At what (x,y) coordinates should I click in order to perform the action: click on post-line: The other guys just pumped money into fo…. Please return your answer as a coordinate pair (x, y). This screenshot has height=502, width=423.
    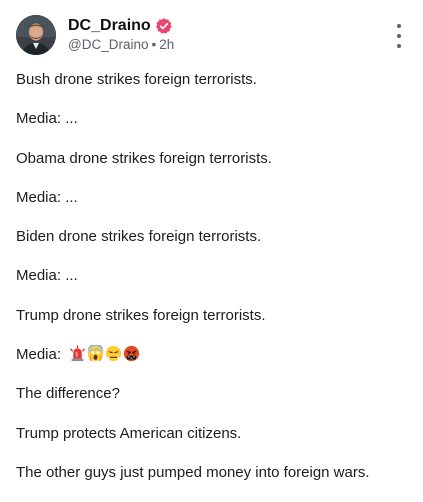
    Looking at the image, I should click on (193, 472).